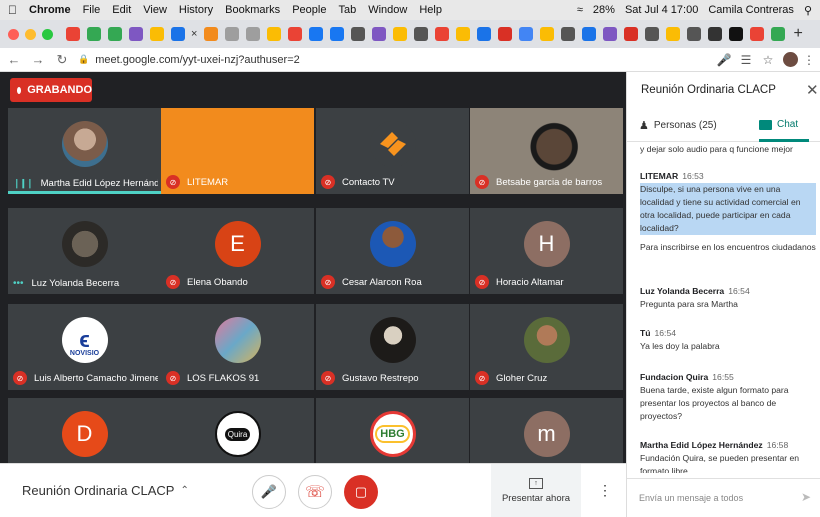 Image resolution: width=820 pixels, height=517 pixels. I want to click on participant-tile: ⊘ Betsabe garcia de barros, so click(546, 151).